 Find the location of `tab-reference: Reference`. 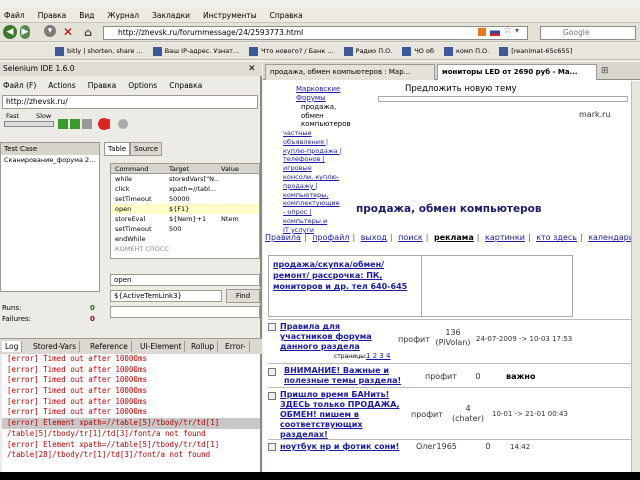

tab-reference: Reference is located at coordinates (109, 346).